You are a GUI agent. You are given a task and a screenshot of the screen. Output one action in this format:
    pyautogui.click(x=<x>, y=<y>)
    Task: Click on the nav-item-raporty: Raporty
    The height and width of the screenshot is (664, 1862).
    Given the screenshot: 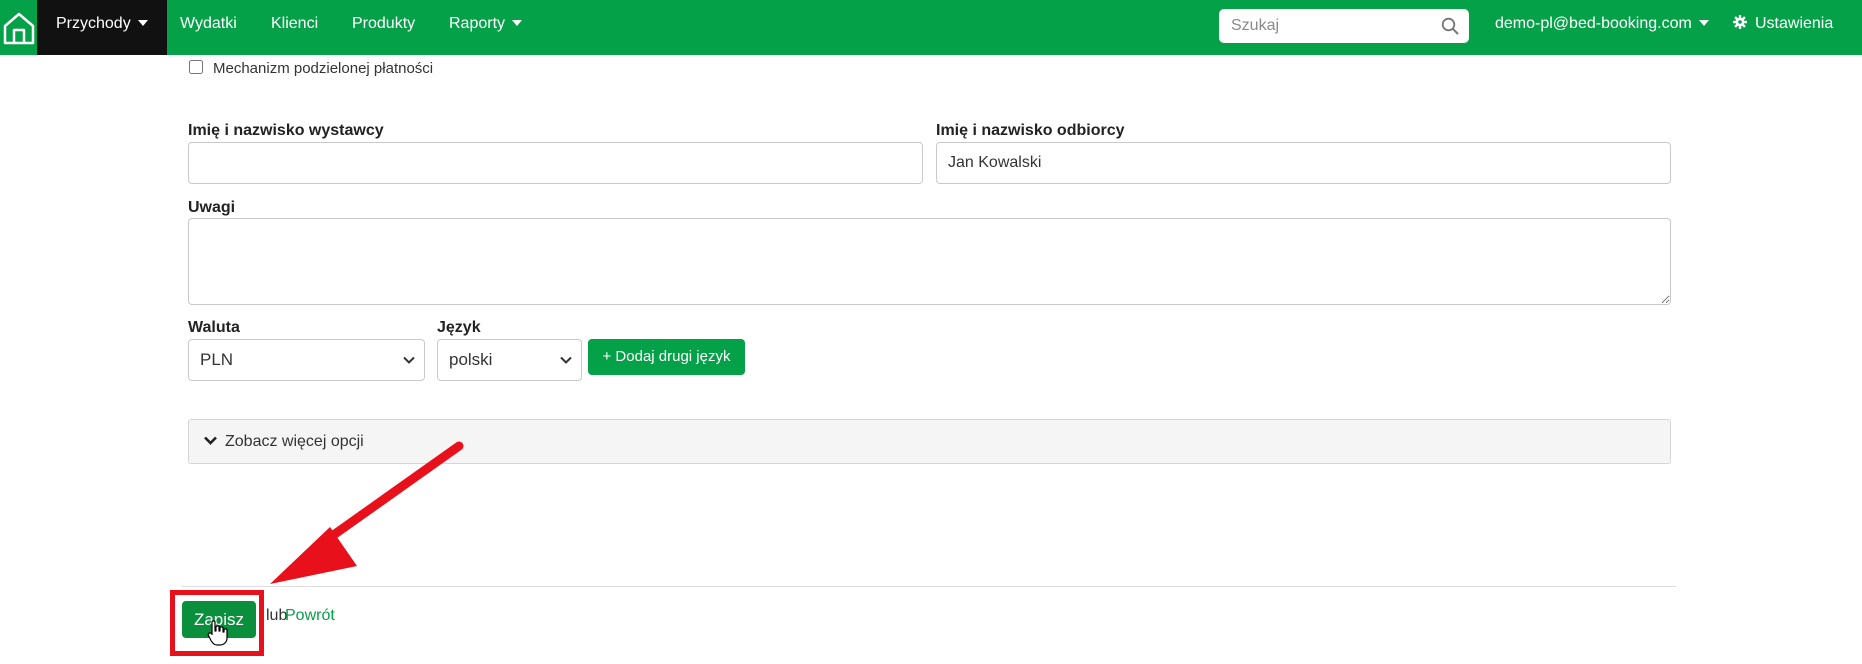 What is the action you would take?
    pyautogui.click(x=486, y=27)
    